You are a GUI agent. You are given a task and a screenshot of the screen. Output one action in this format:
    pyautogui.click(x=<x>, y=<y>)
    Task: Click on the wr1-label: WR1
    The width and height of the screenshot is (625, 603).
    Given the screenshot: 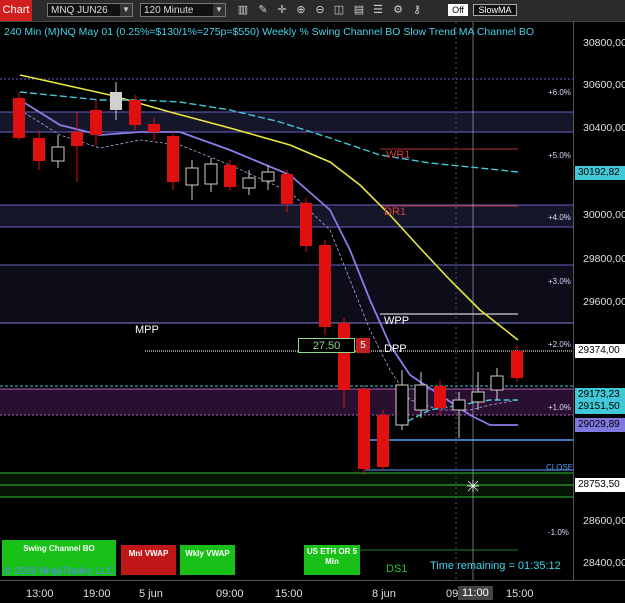 What is the action you would take?
    pyautogui.click(x=398, y=155)
    